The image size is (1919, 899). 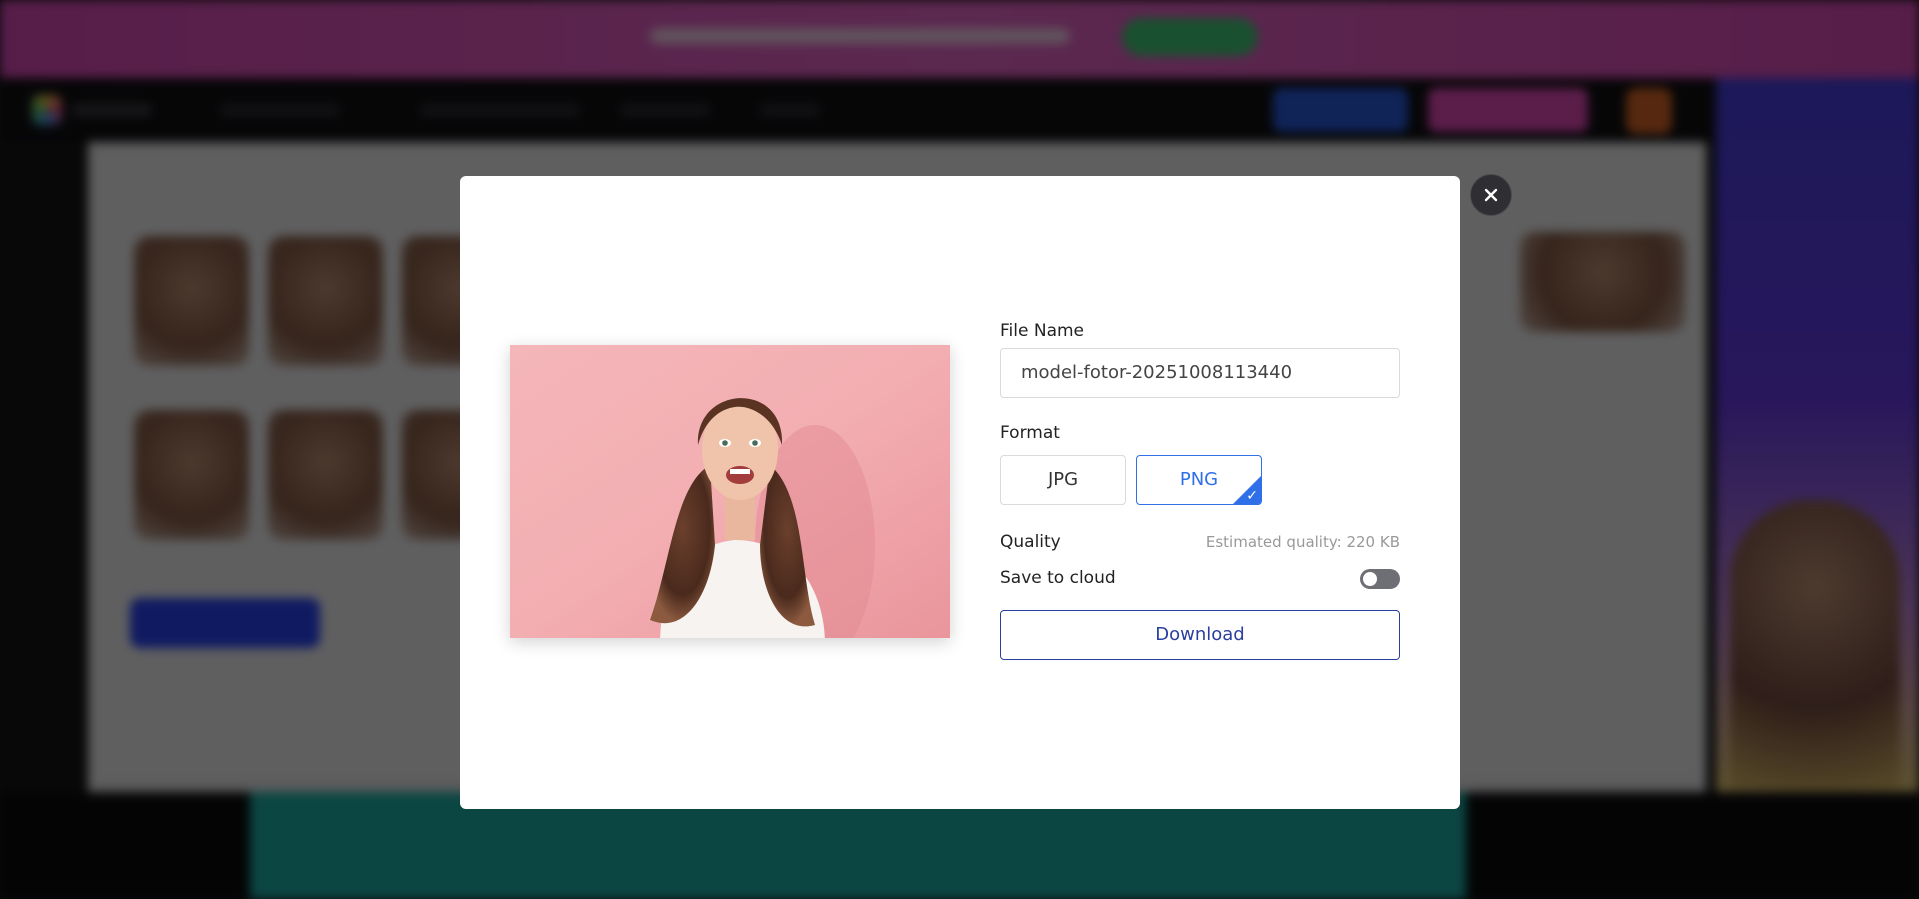 I want to click on quality-label: Quality, so click(x=1030, y=542).